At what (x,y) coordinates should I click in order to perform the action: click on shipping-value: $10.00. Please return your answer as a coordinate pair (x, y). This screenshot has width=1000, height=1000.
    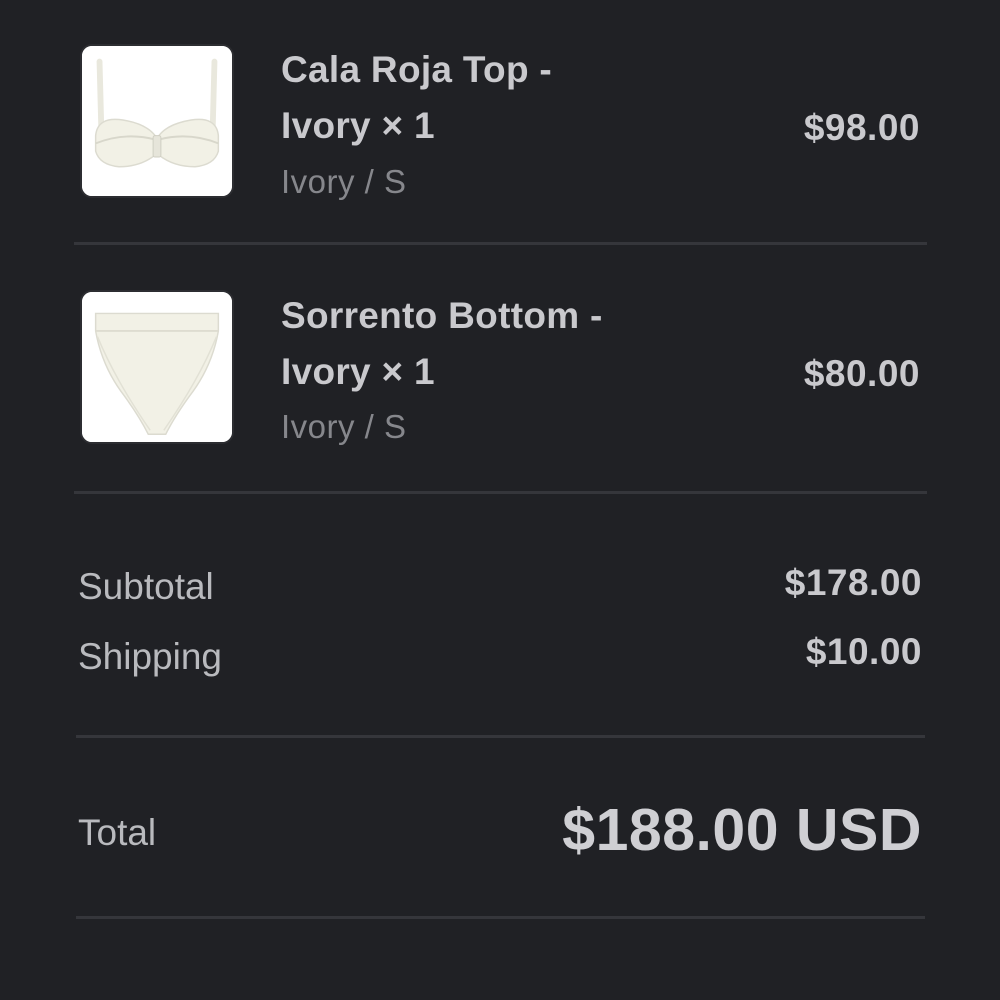
    Looking at the image, I should click on (863, 651).